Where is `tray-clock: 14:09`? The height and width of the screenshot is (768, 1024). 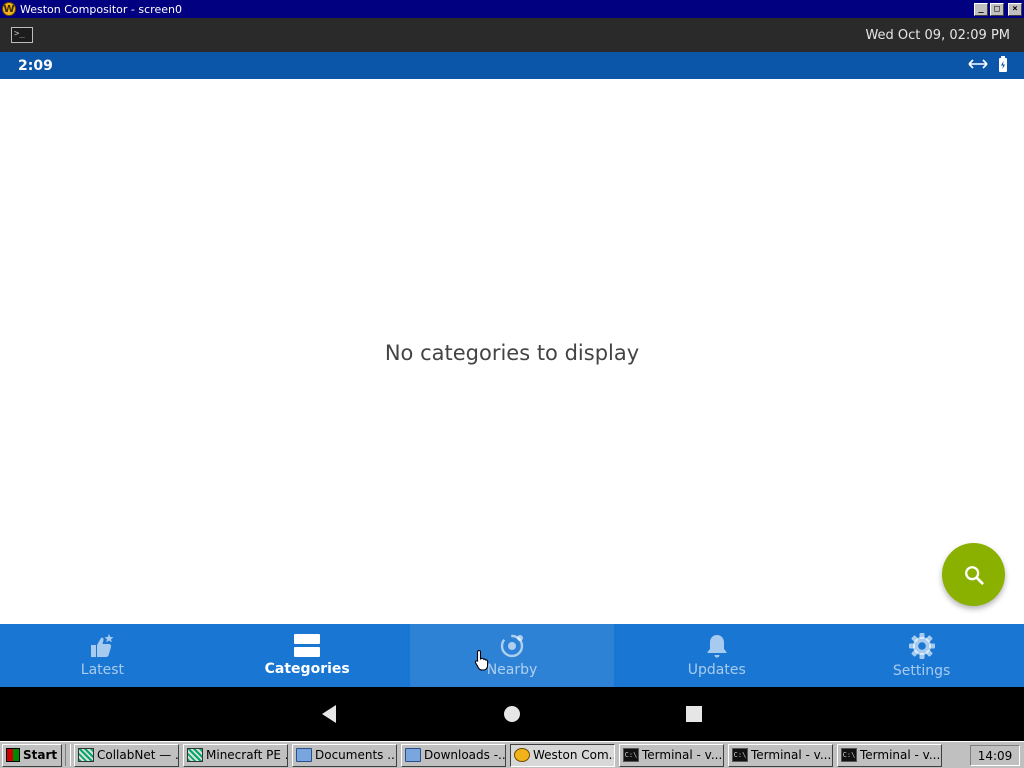
tray-clock: 14:09 is located at coordinates (995, 755).